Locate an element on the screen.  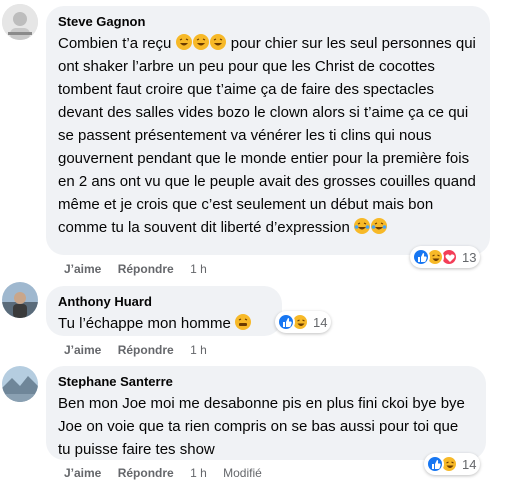
comment-author: Steve Gagnon is located at coordinates (268, 22).